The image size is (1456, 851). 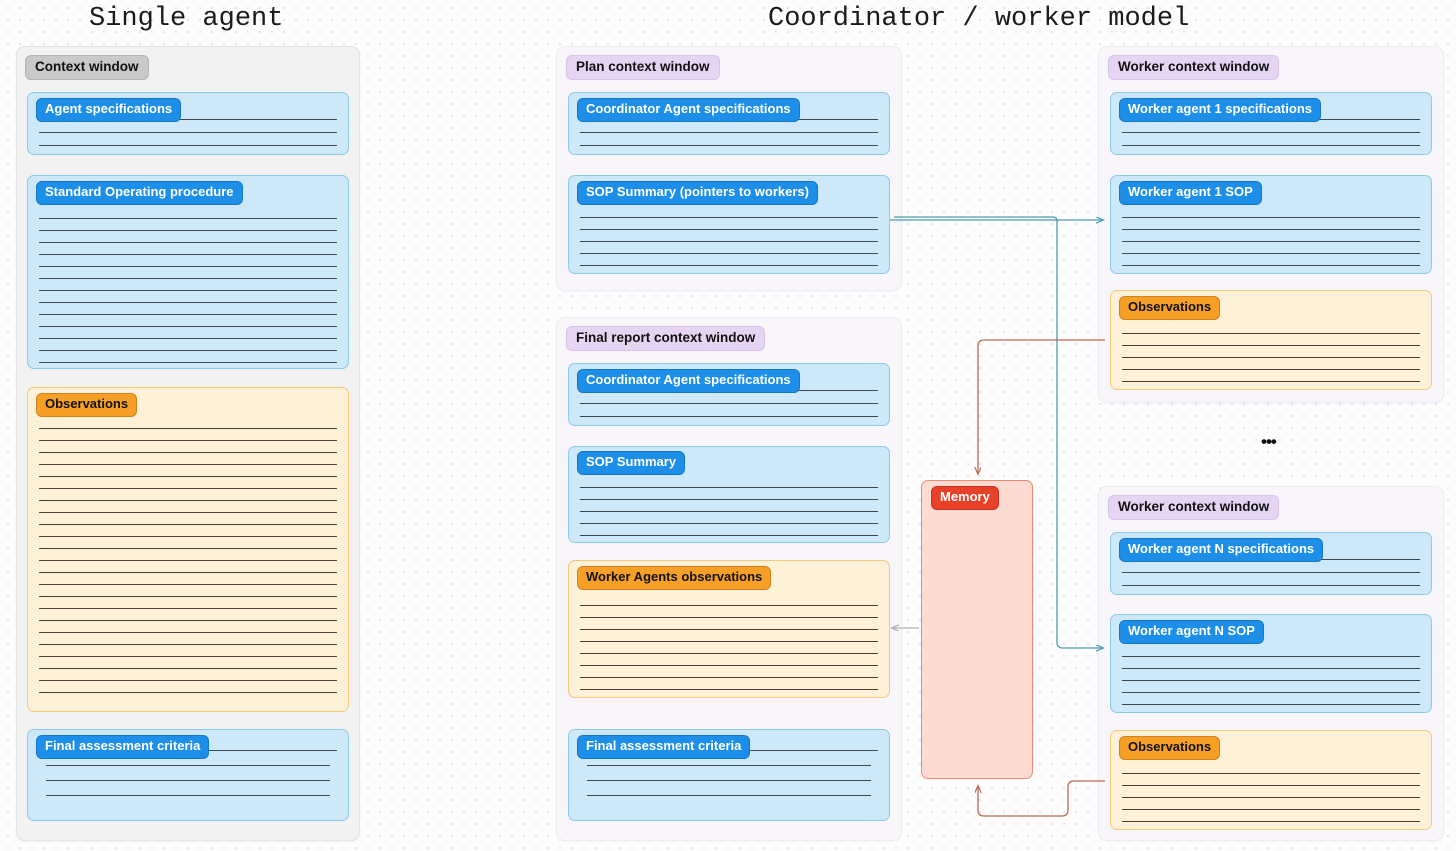 I want to click on title-coordinator-worker-model: Coordinator / worker model, so click(x=979, y=19).